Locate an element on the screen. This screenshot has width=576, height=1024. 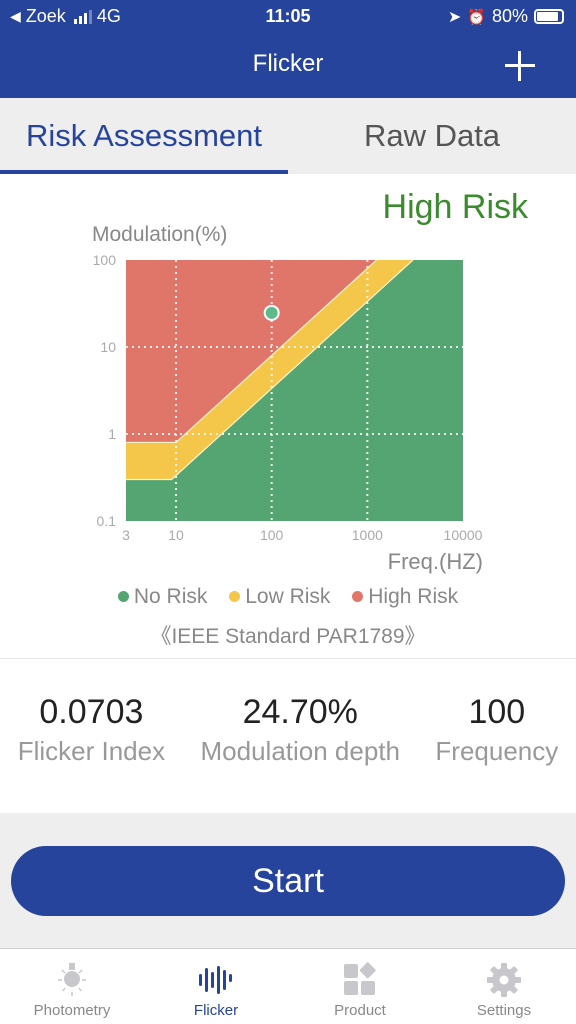
location-icon: ➤ is located at coordinates (454, 17).